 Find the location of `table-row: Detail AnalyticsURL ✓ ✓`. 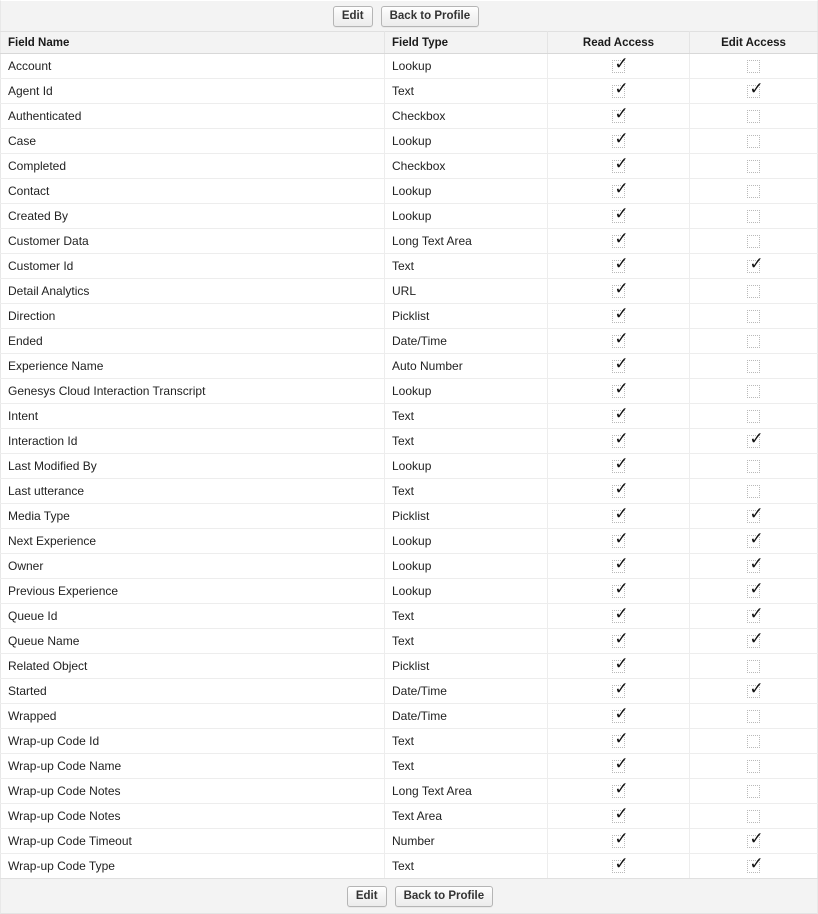

table-row: Detail AnalyticsURL ✓ ✓ is located at coordinates (409, 291).